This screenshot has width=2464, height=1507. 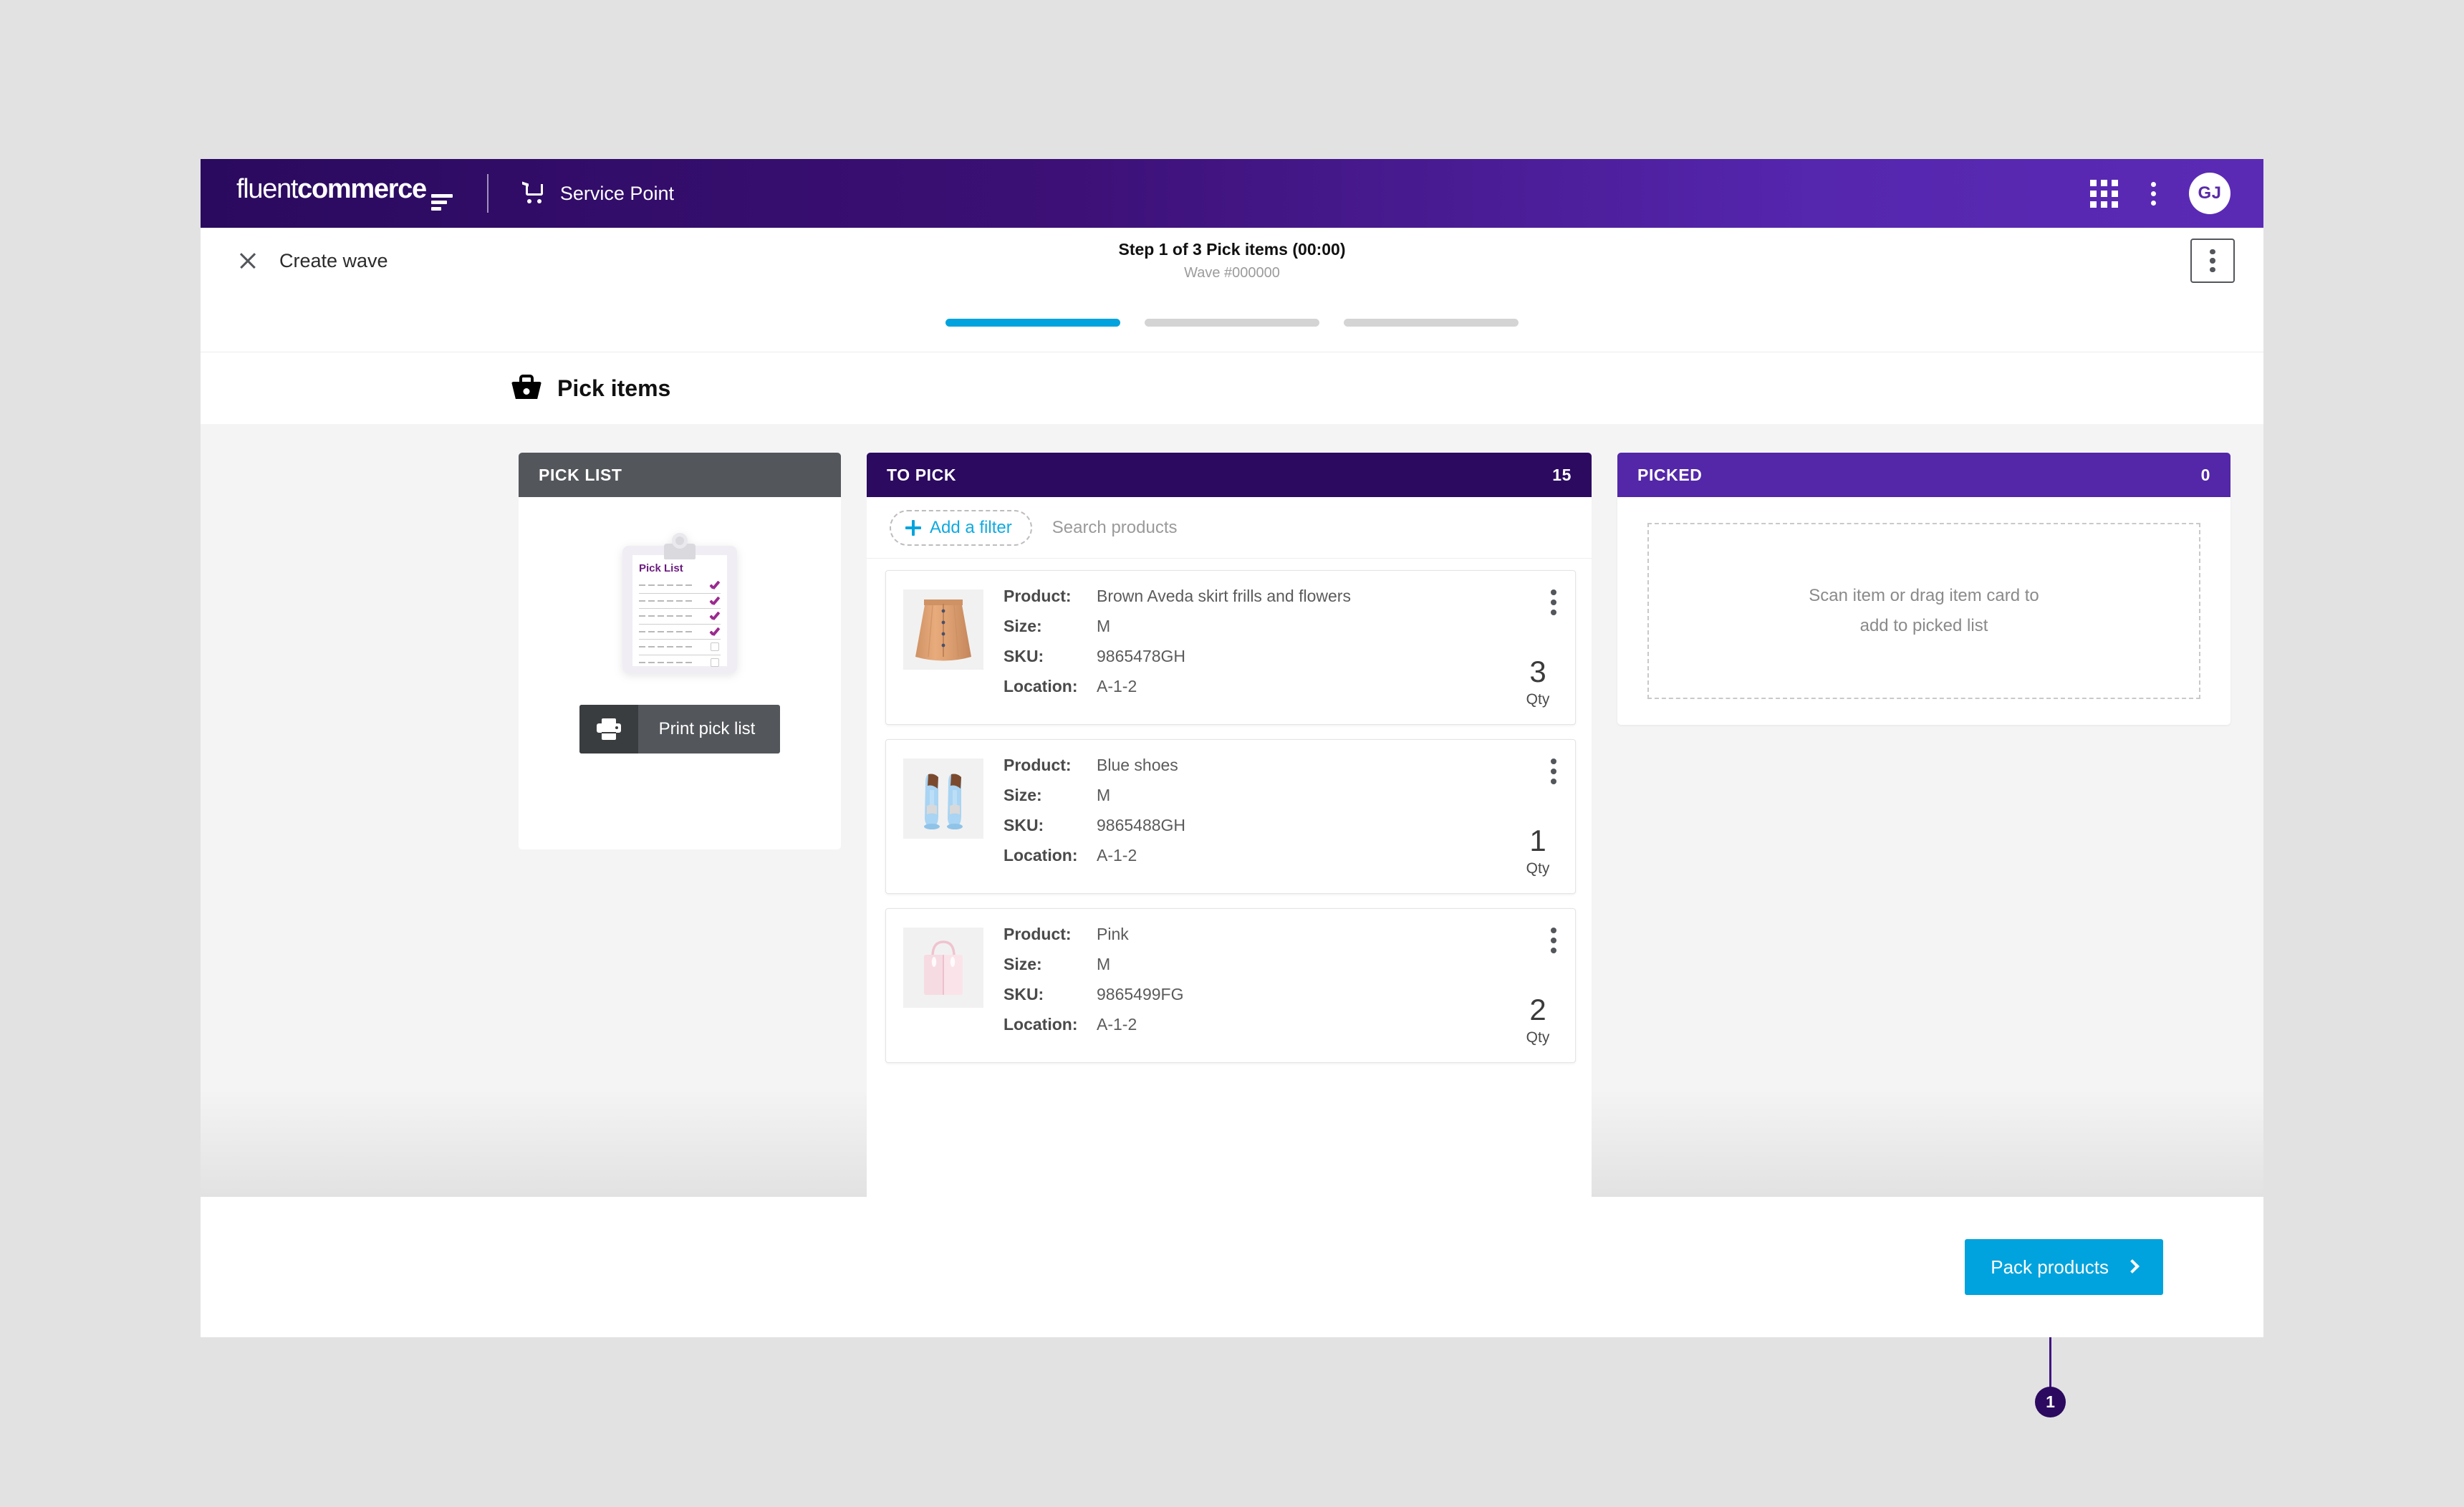 What do you see at coordinates (616, 193) in the screenshot?
I see `service-point-label: Service Point` at bounding box center [616, 193].